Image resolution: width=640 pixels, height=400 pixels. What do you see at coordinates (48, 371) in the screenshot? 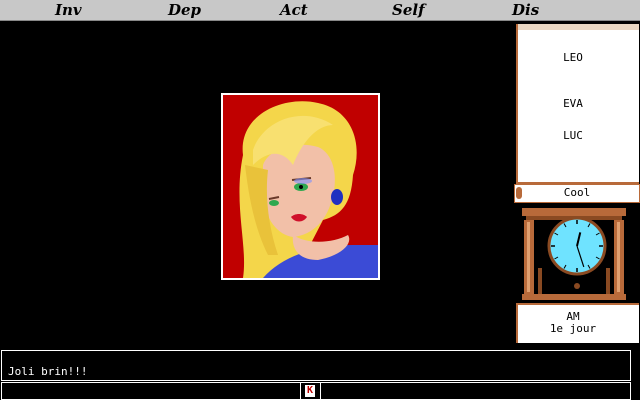
I see `dialog-text: Joli brin!!!` at bounding box center [48, 371].